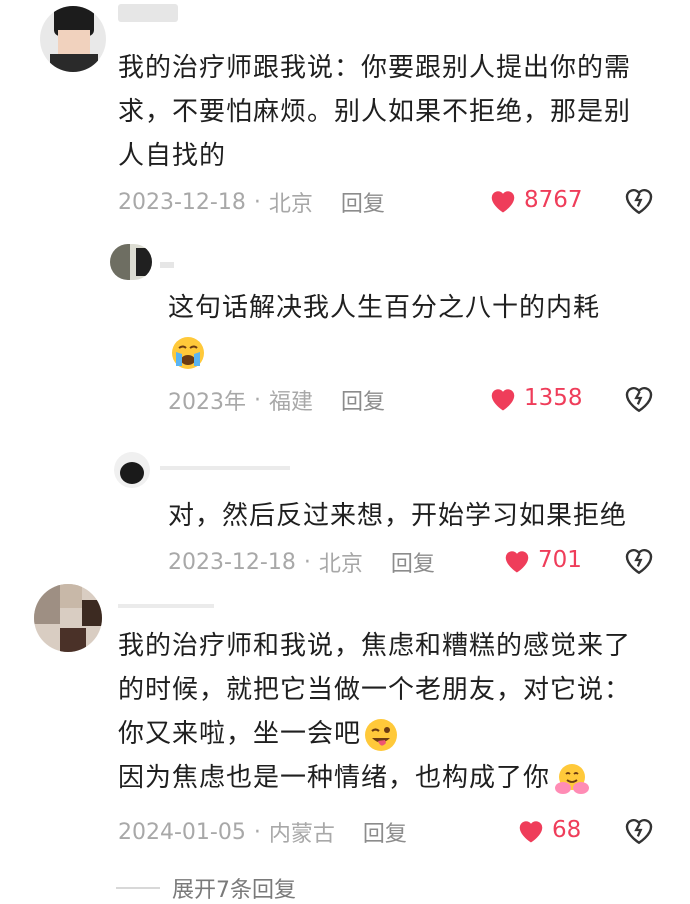 This screenshot has height=904, width=690. Describe the element at coordinates (553, 398) in the screenshot. I see `like-count: 1358` at that location.